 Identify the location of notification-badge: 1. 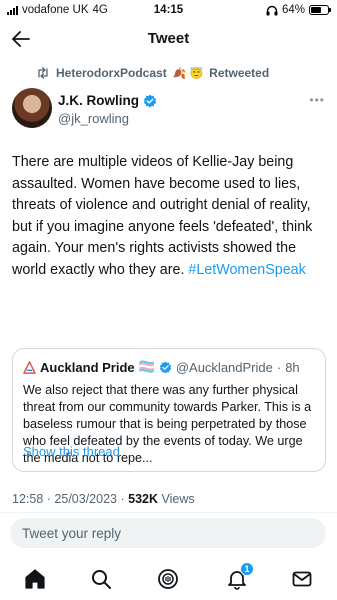
(247, 569).